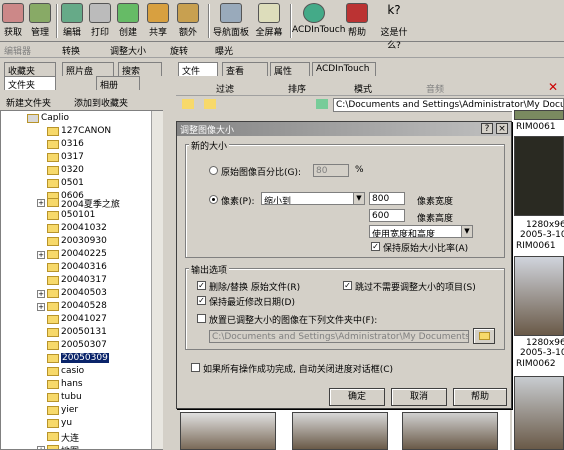 The height and width of the screenshot is (450, 564). What do you see at coordinates (100, 21) in the screenshot?
I see `print-button: 打印` at bounding box center [100, 21].